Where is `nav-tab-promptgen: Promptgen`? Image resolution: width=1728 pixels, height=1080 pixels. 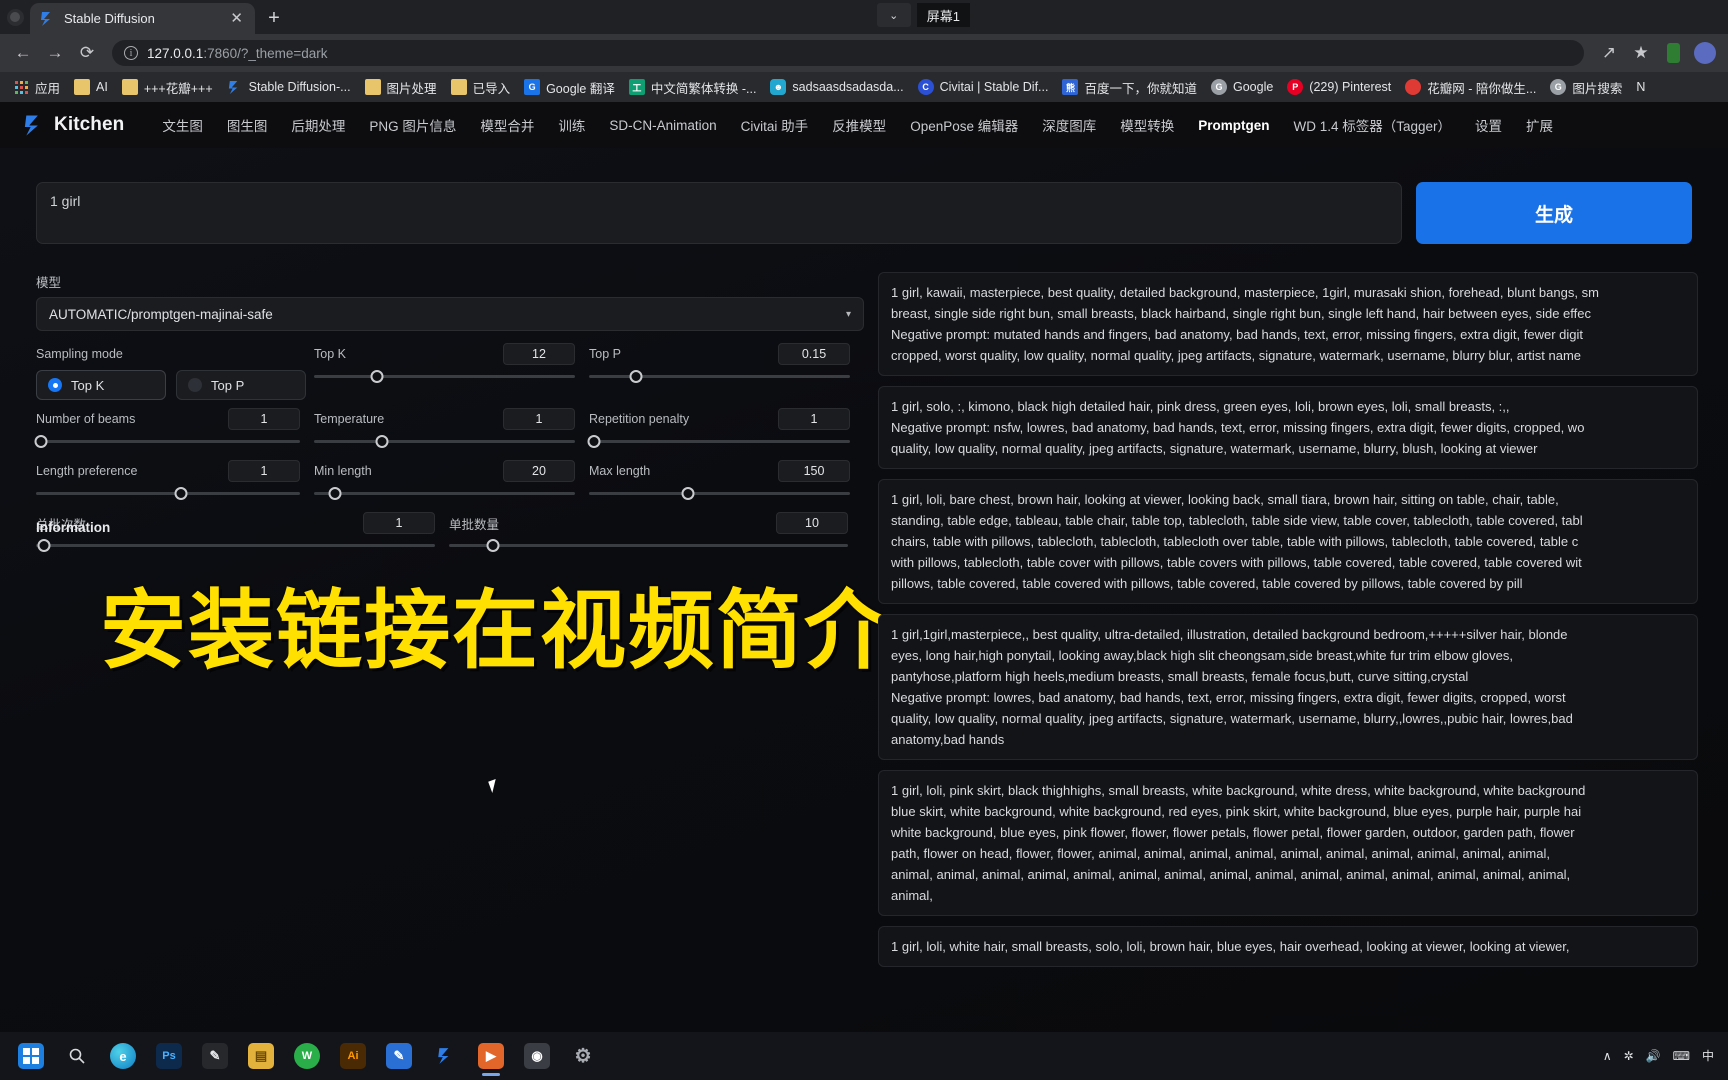
nav-tab-promptgen: Promptgen is located at coordinates (1233, 125).